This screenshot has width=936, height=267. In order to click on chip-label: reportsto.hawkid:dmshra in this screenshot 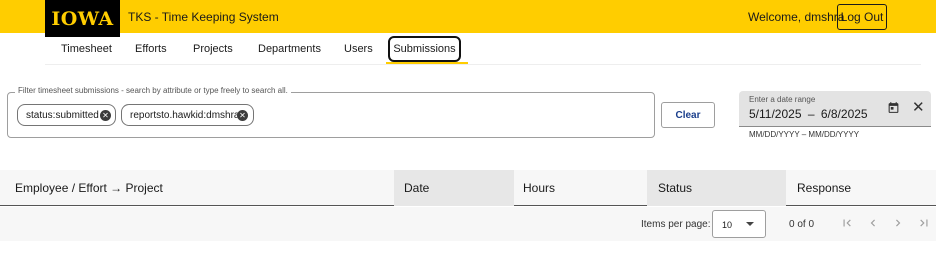, I will do `click(185, 115)`.